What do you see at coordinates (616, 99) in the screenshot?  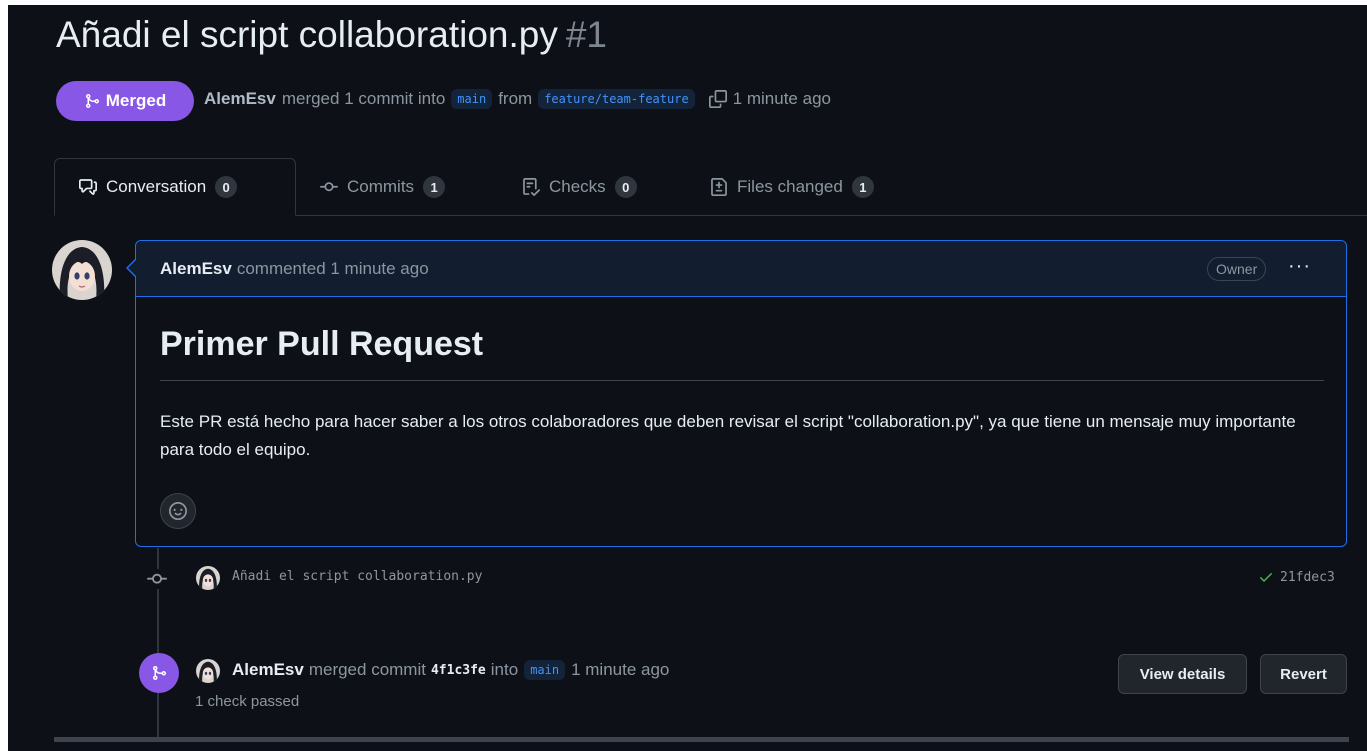 I see `head-branch-link: feature/team-feature` at bounding box center [616, 99].